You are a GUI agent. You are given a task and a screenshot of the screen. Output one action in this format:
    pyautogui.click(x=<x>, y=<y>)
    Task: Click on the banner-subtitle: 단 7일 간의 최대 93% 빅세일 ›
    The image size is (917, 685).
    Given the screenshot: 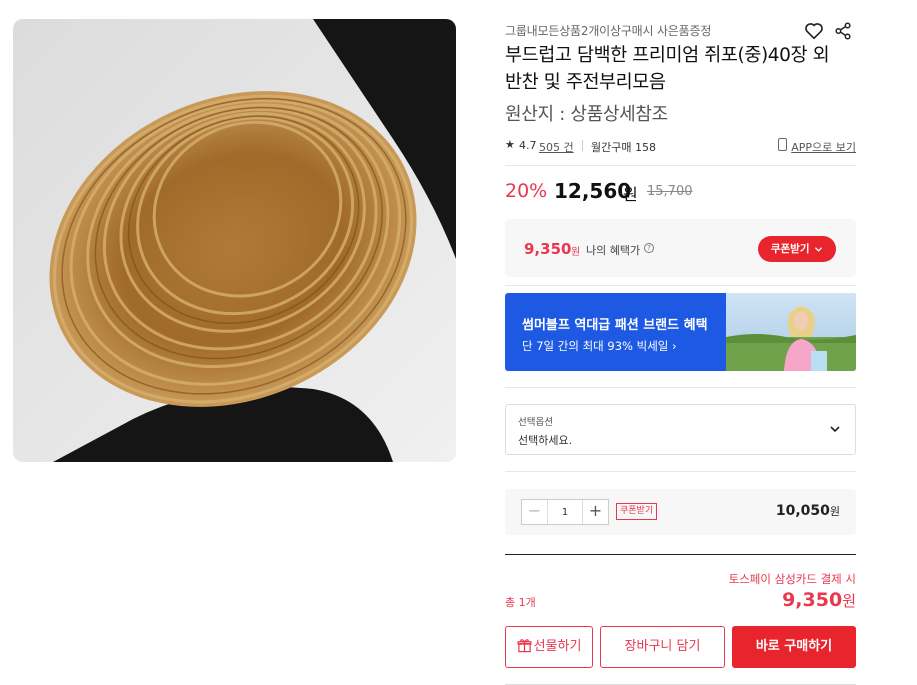 What is the action you would take?
    pyautogui.click(x=599, y=346)
    